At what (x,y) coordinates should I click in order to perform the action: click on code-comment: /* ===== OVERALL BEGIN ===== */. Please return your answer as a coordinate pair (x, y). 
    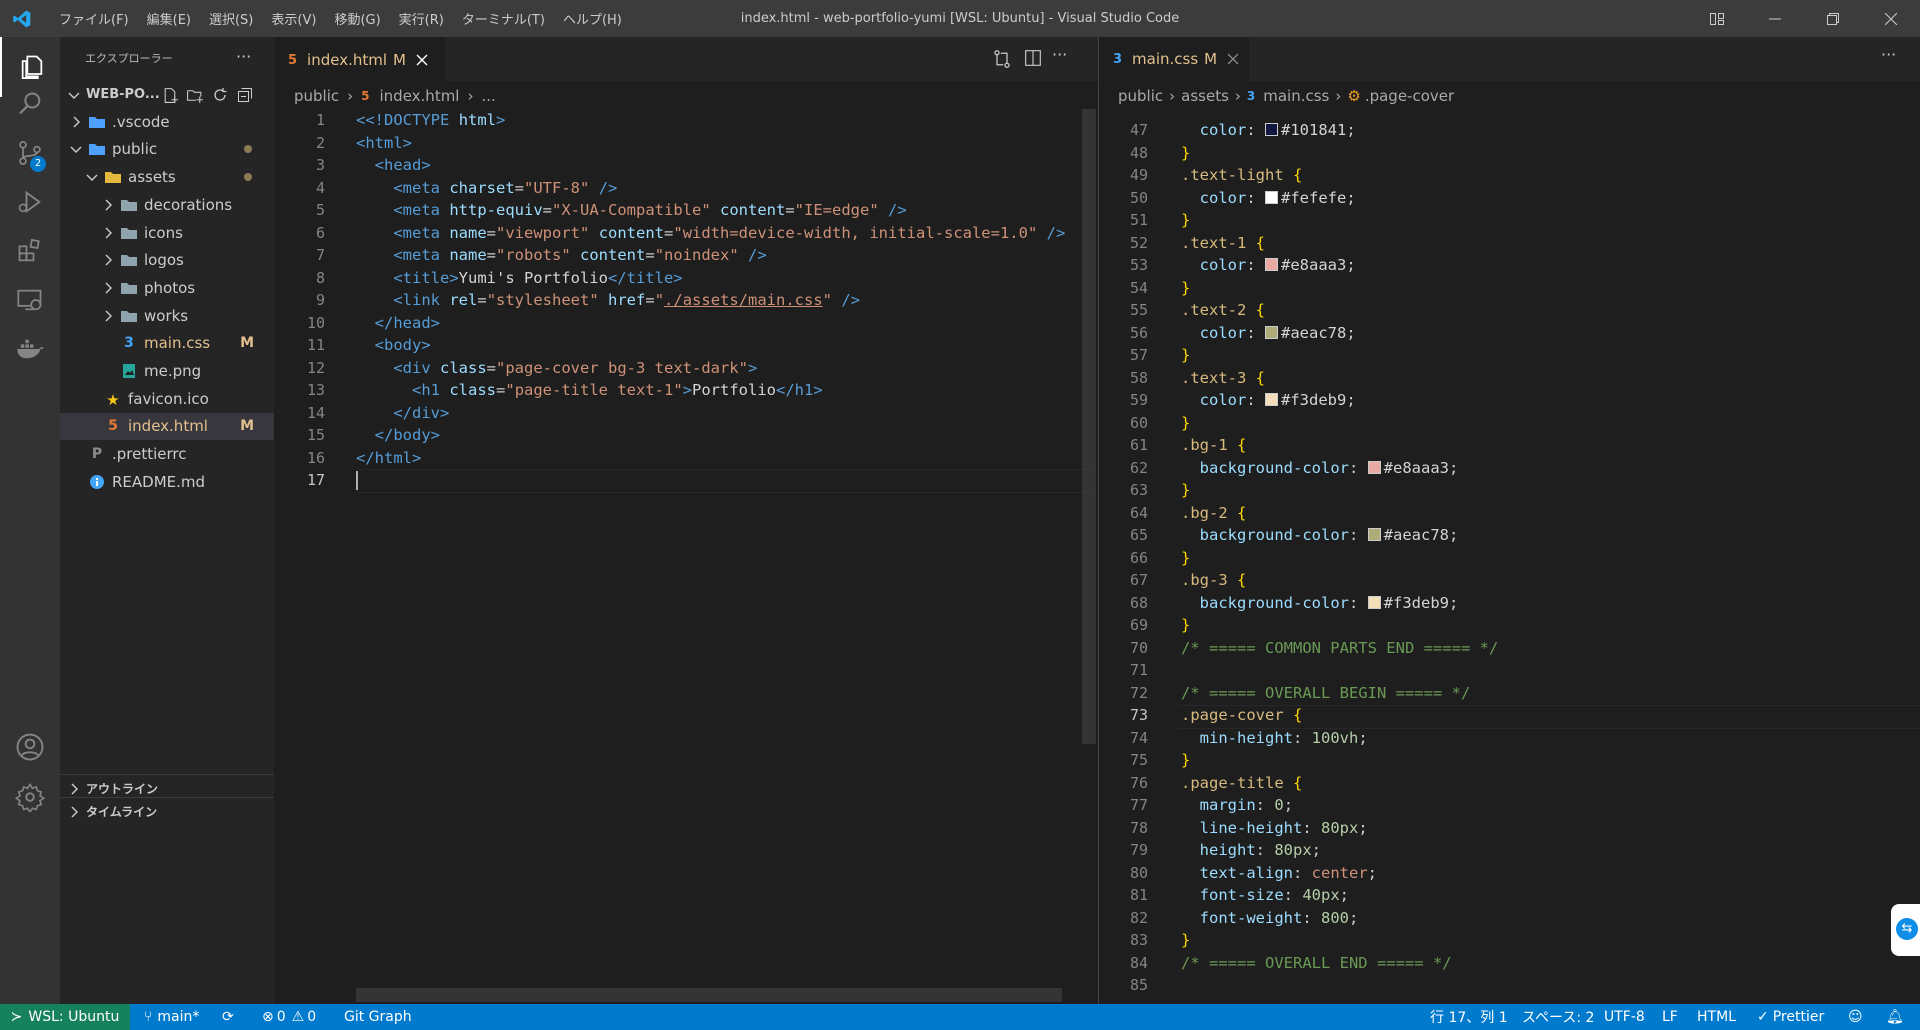
    Looking at the image, I should click on (1326, 692).